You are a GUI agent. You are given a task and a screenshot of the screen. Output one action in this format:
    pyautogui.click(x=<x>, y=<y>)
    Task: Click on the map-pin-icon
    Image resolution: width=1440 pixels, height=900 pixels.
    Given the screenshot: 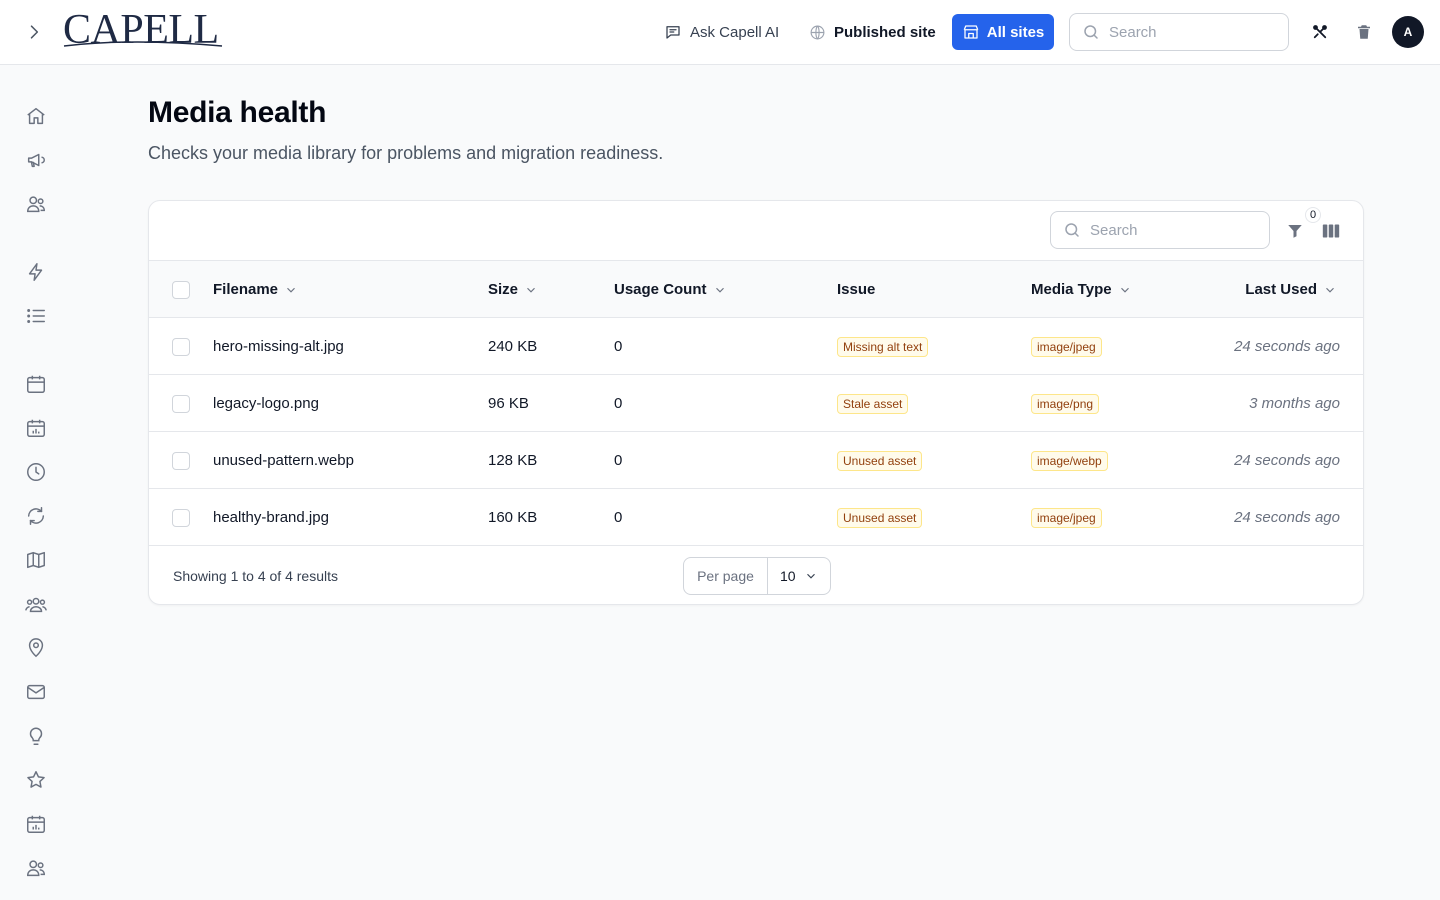 What is the action you would take?
    pyautogui.click(x=36, y=648)
    